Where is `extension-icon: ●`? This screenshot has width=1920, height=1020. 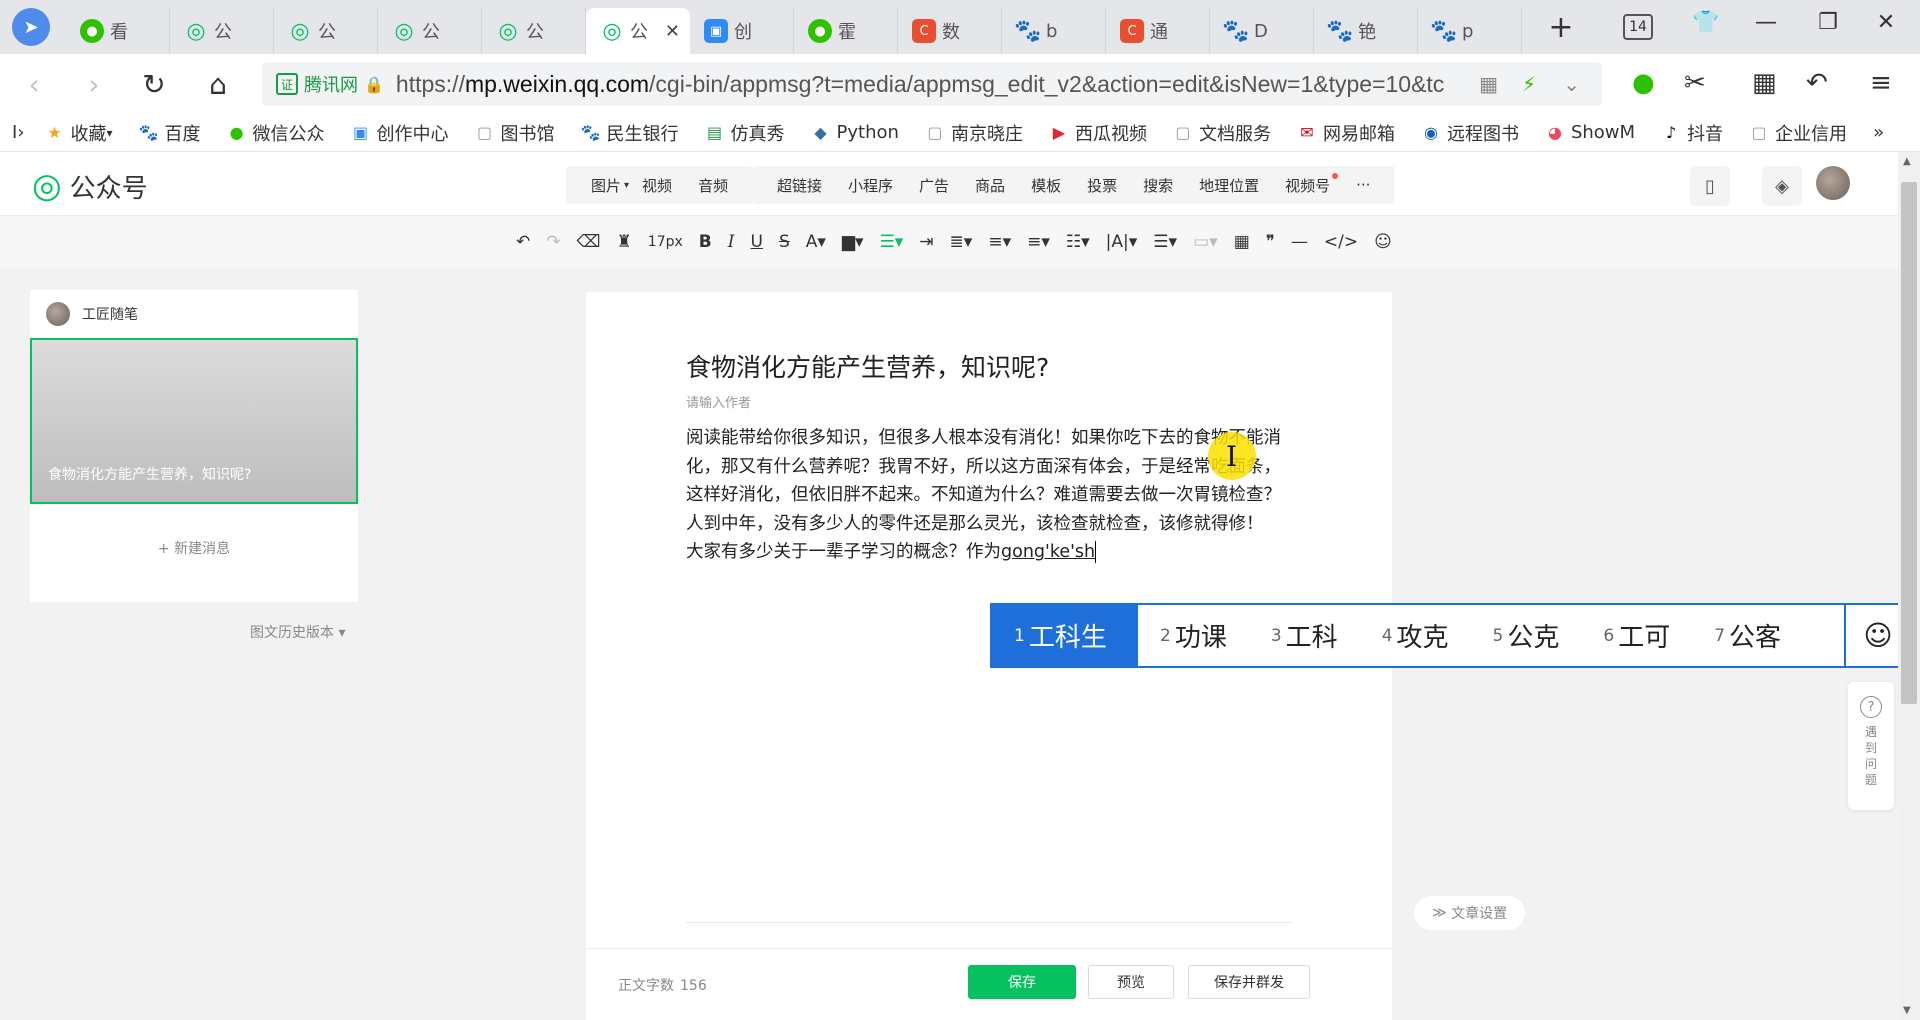
extension-icon: ● is located at coordinates (1643, 83).